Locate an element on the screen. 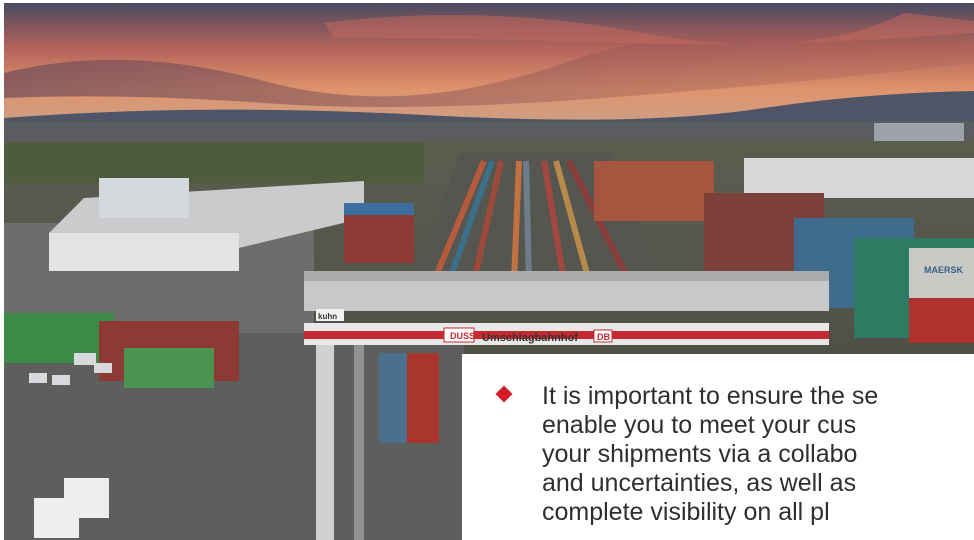 The image size is (974, 540). terminal-sign: Umschlagbahnhof is located at coordinates (530, 338).